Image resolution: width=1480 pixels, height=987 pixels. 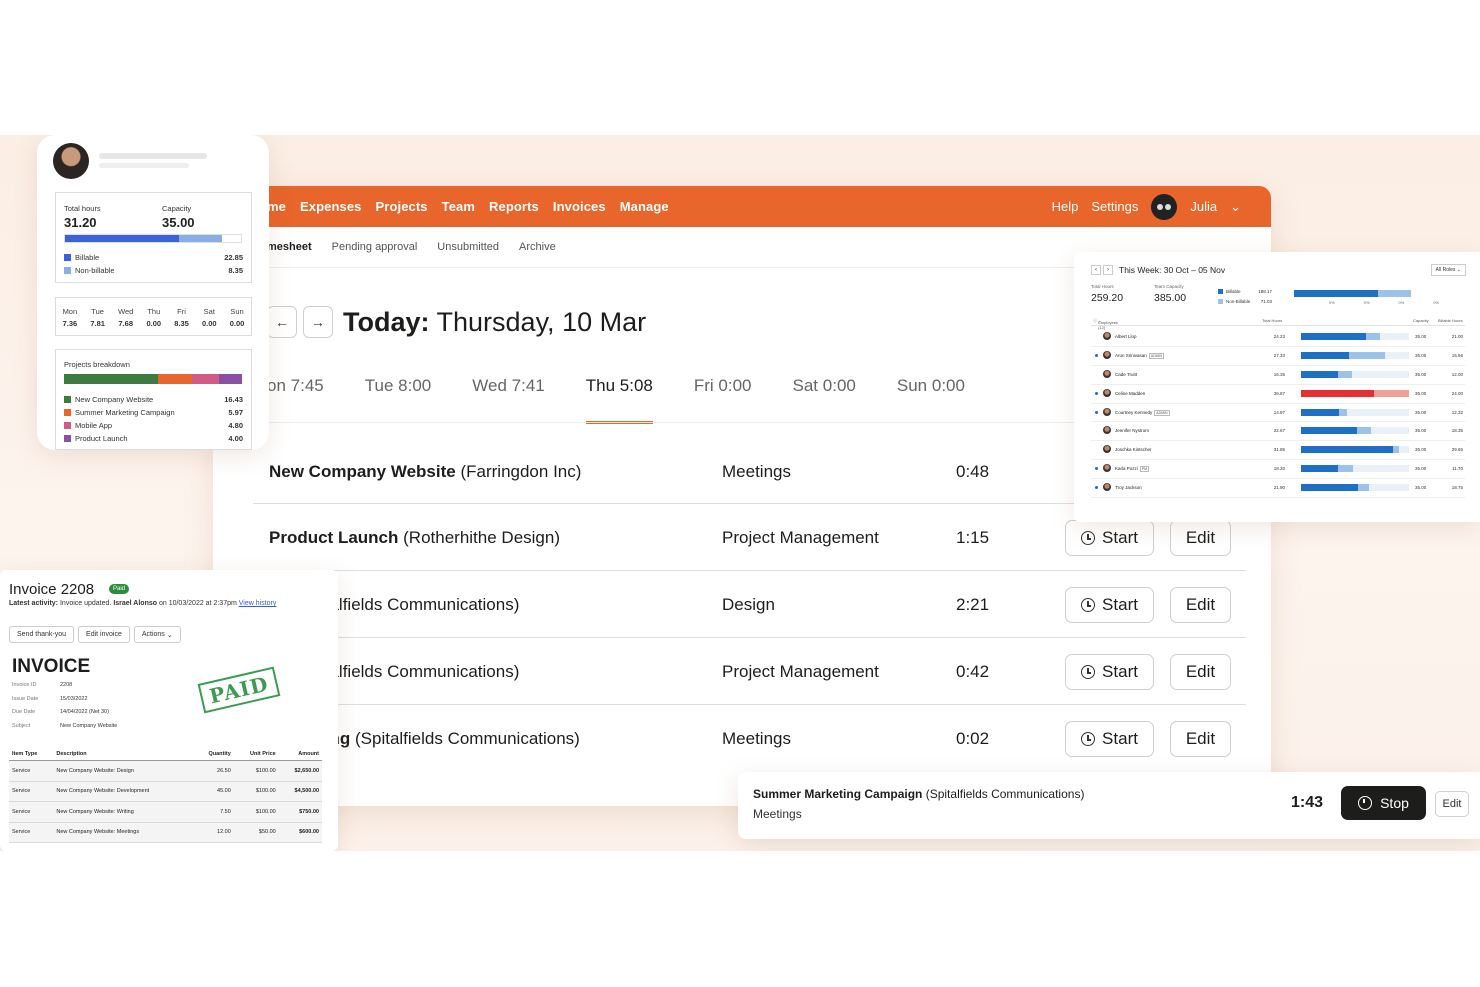 I want to click on role-badge: ADMIN, so click(x=1162, y=412).